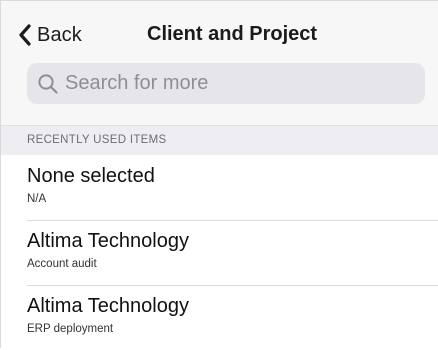  I want to click on list-item-subtitle: N/A, so click(37, 199).